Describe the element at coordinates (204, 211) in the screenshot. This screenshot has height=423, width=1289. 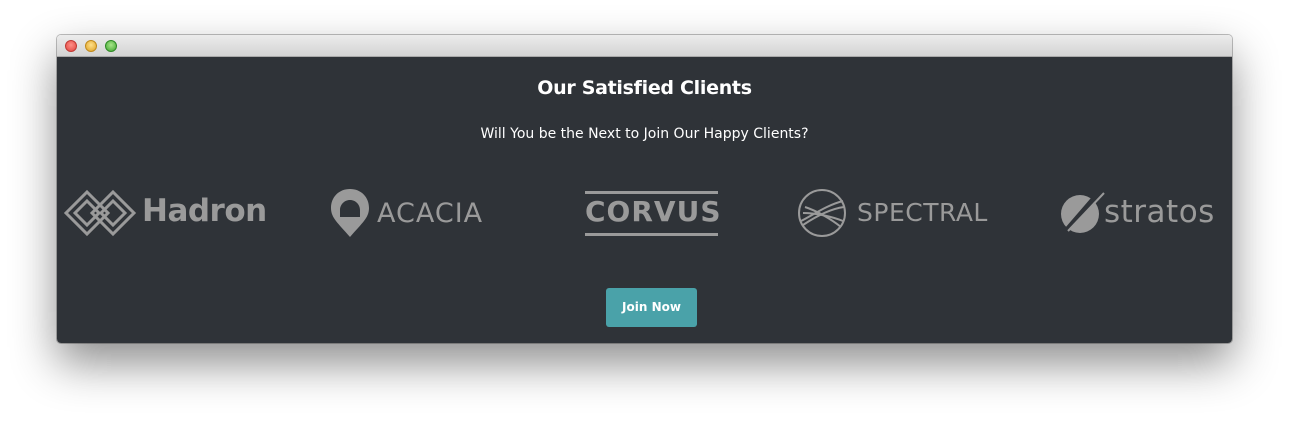
I see `client-name: Hadron` at that location.